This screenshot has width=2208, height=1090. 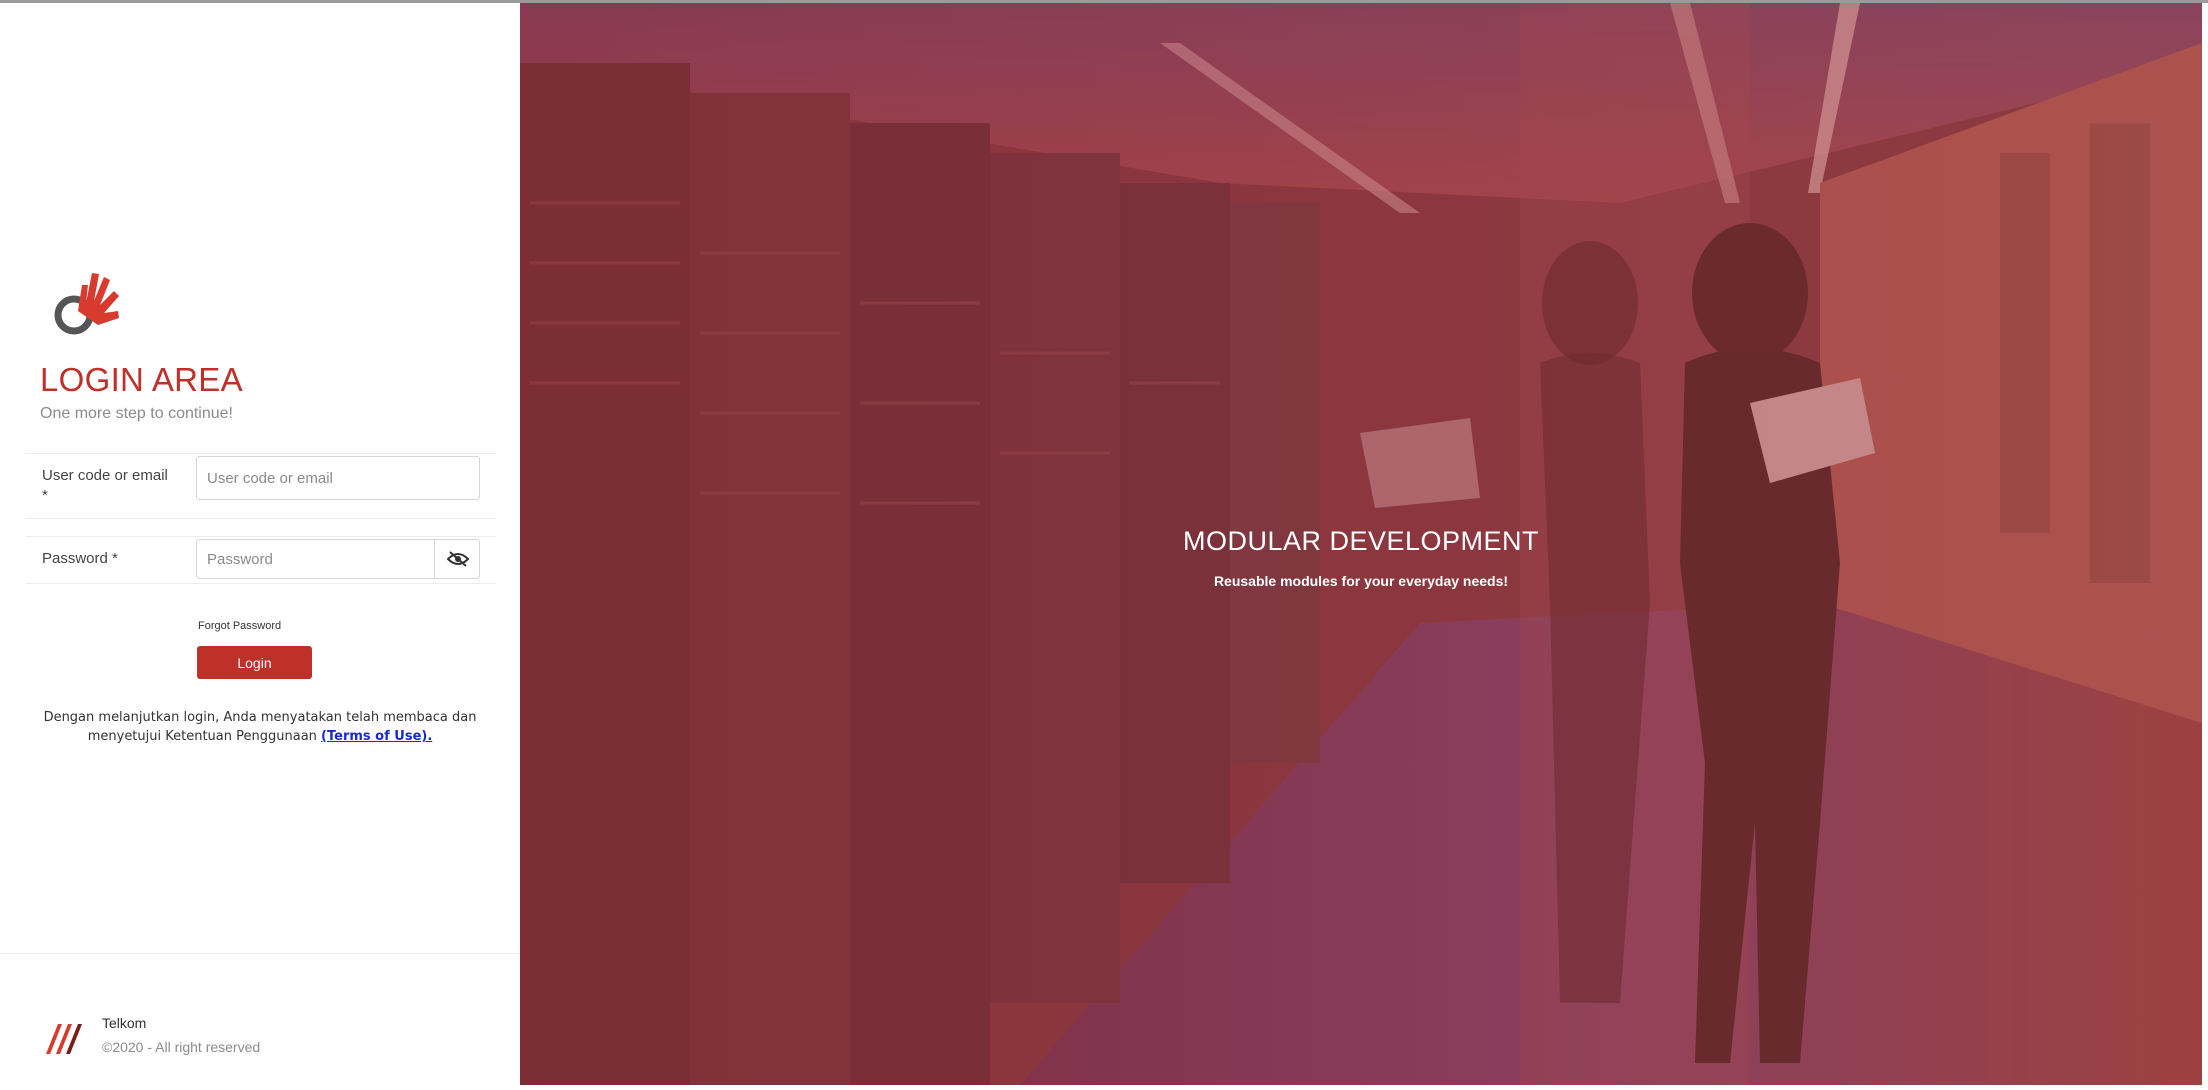 What do you see at coordinates (141, 379) in the screenshot?
I see `login-title: LOGIN AREA` at bounding box center [141, 379].